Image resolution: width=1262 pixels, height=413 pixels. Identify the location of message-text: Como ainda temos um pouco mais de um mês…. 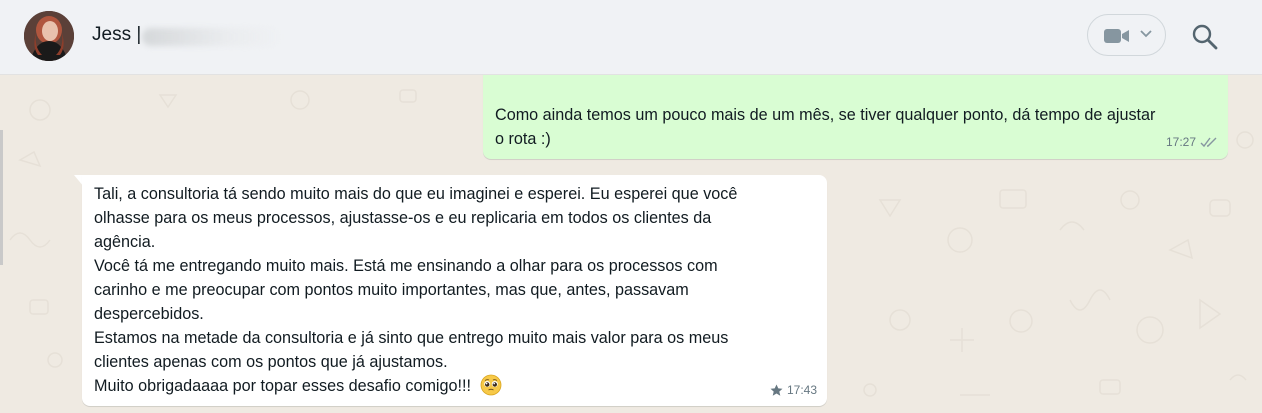
(860, 127).